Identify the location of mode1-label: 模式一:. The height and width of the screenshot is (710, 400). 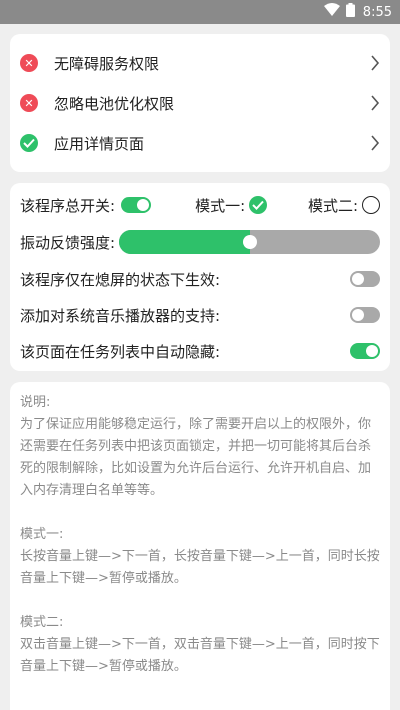
(220, 205).